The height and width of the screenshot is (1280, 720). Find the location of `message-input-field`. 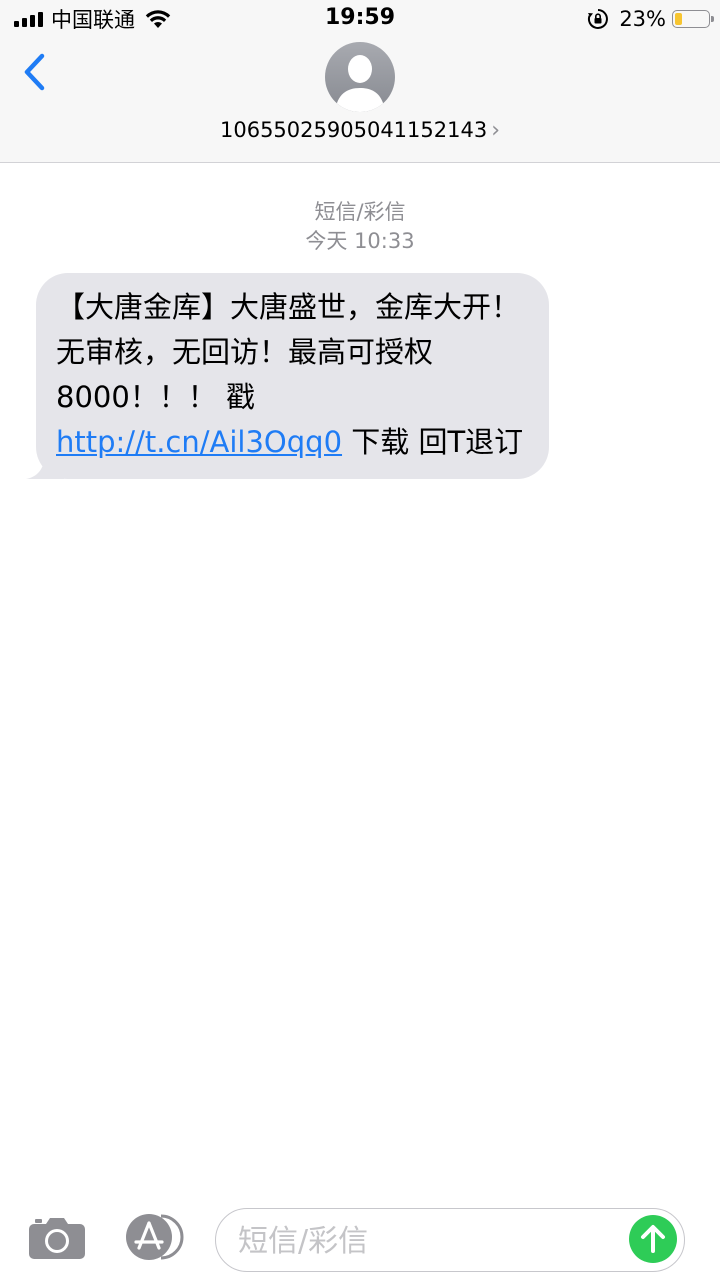

message-input-field is located at coordinates (450, 1240).